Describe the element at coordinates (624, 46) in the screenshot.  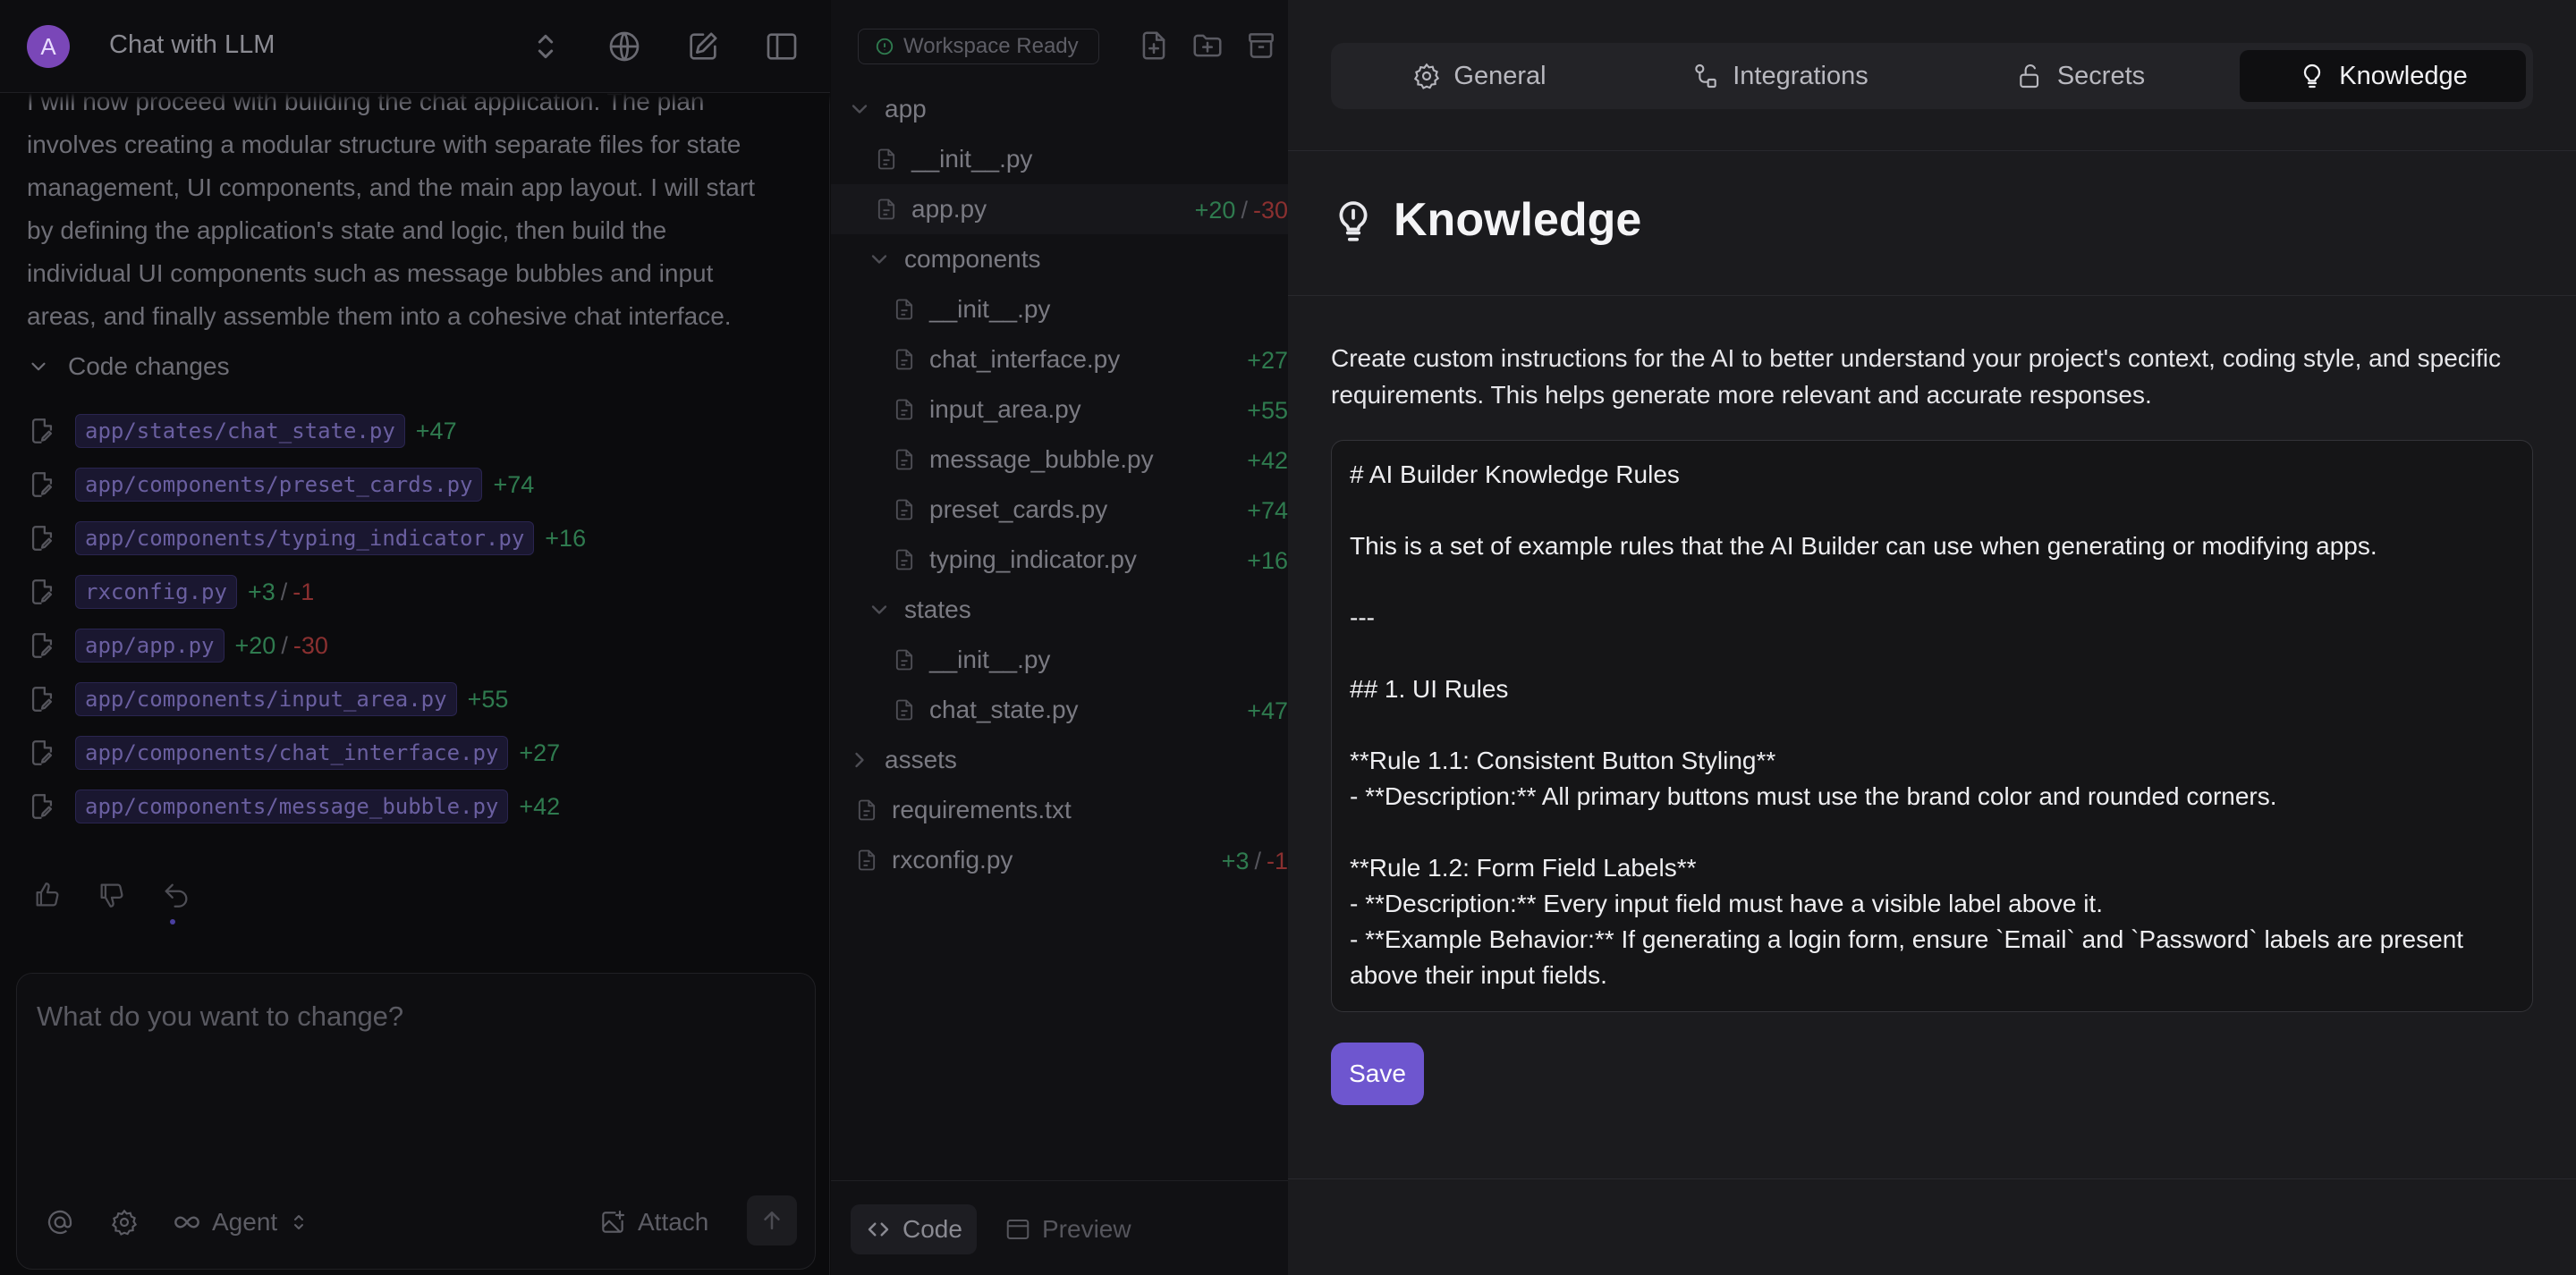
I see `globe-icon` at that location.